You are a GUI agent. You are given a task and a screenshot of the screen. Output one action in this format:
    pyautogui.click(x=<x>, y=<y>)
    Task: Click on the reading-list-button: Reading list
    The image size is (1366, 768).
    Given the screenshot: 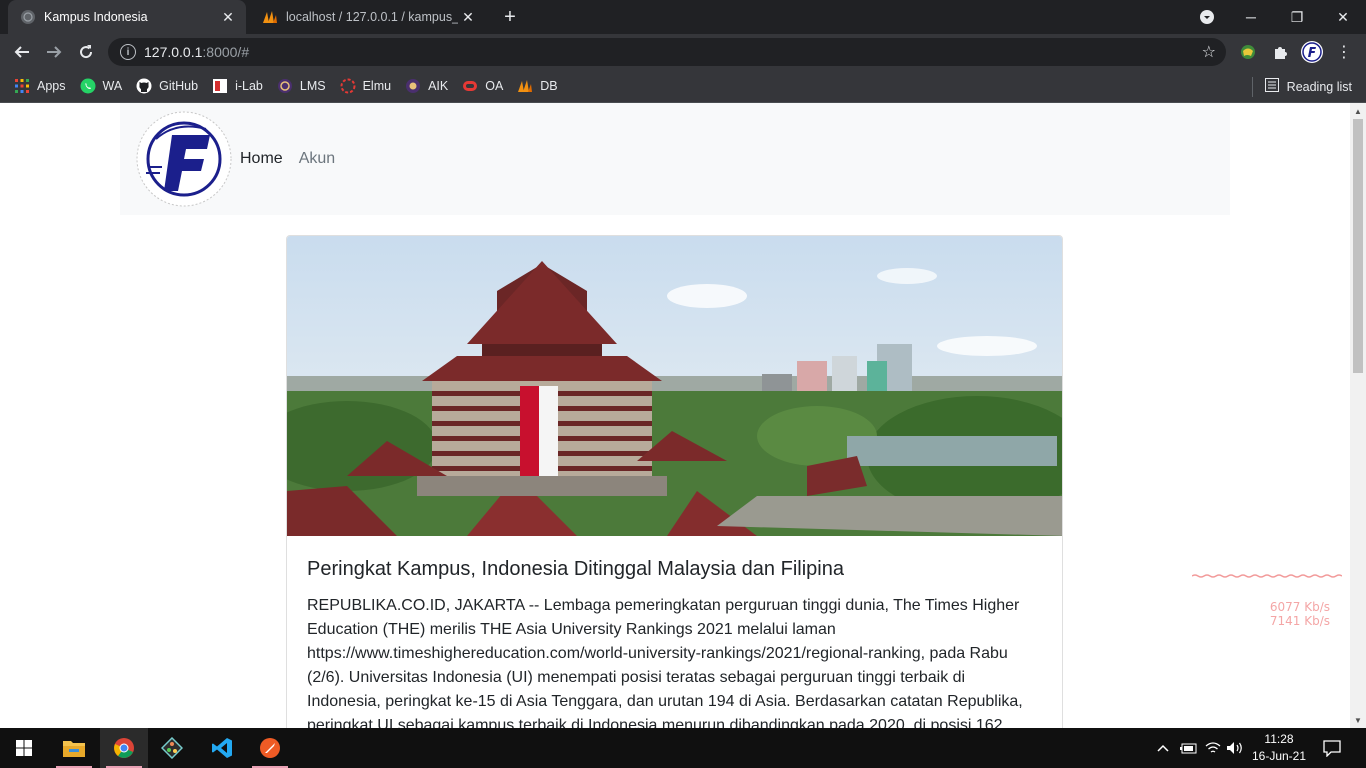 What is the action you would take?
    pyautogui.click(x=1301, y=86)
    